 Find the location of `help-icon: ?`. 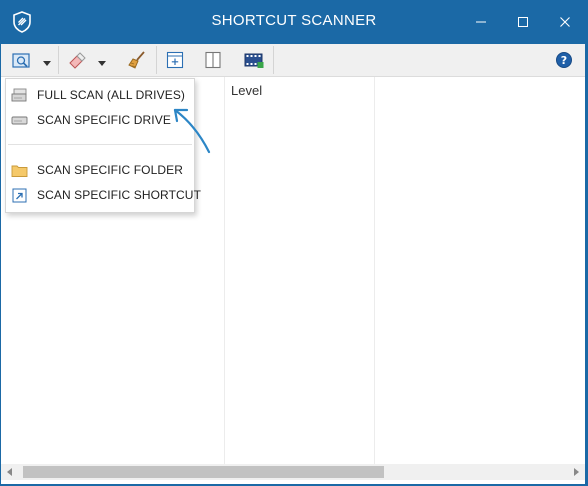

help-icon: ? is located at coordinates (564, 60).